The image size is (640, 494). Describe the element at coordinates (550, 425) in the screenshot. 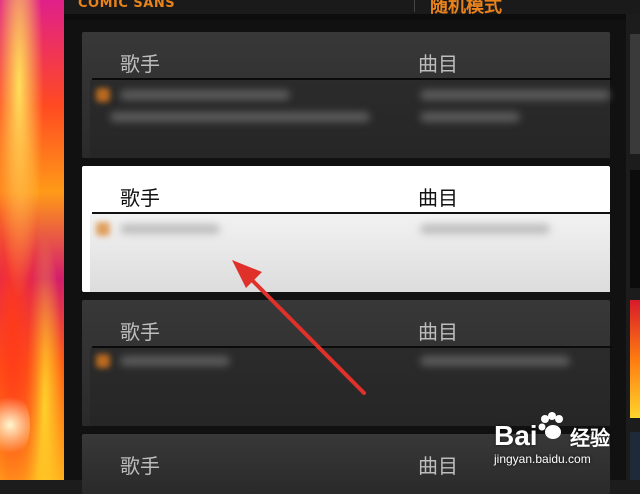

I see `paw-icon` at that location.